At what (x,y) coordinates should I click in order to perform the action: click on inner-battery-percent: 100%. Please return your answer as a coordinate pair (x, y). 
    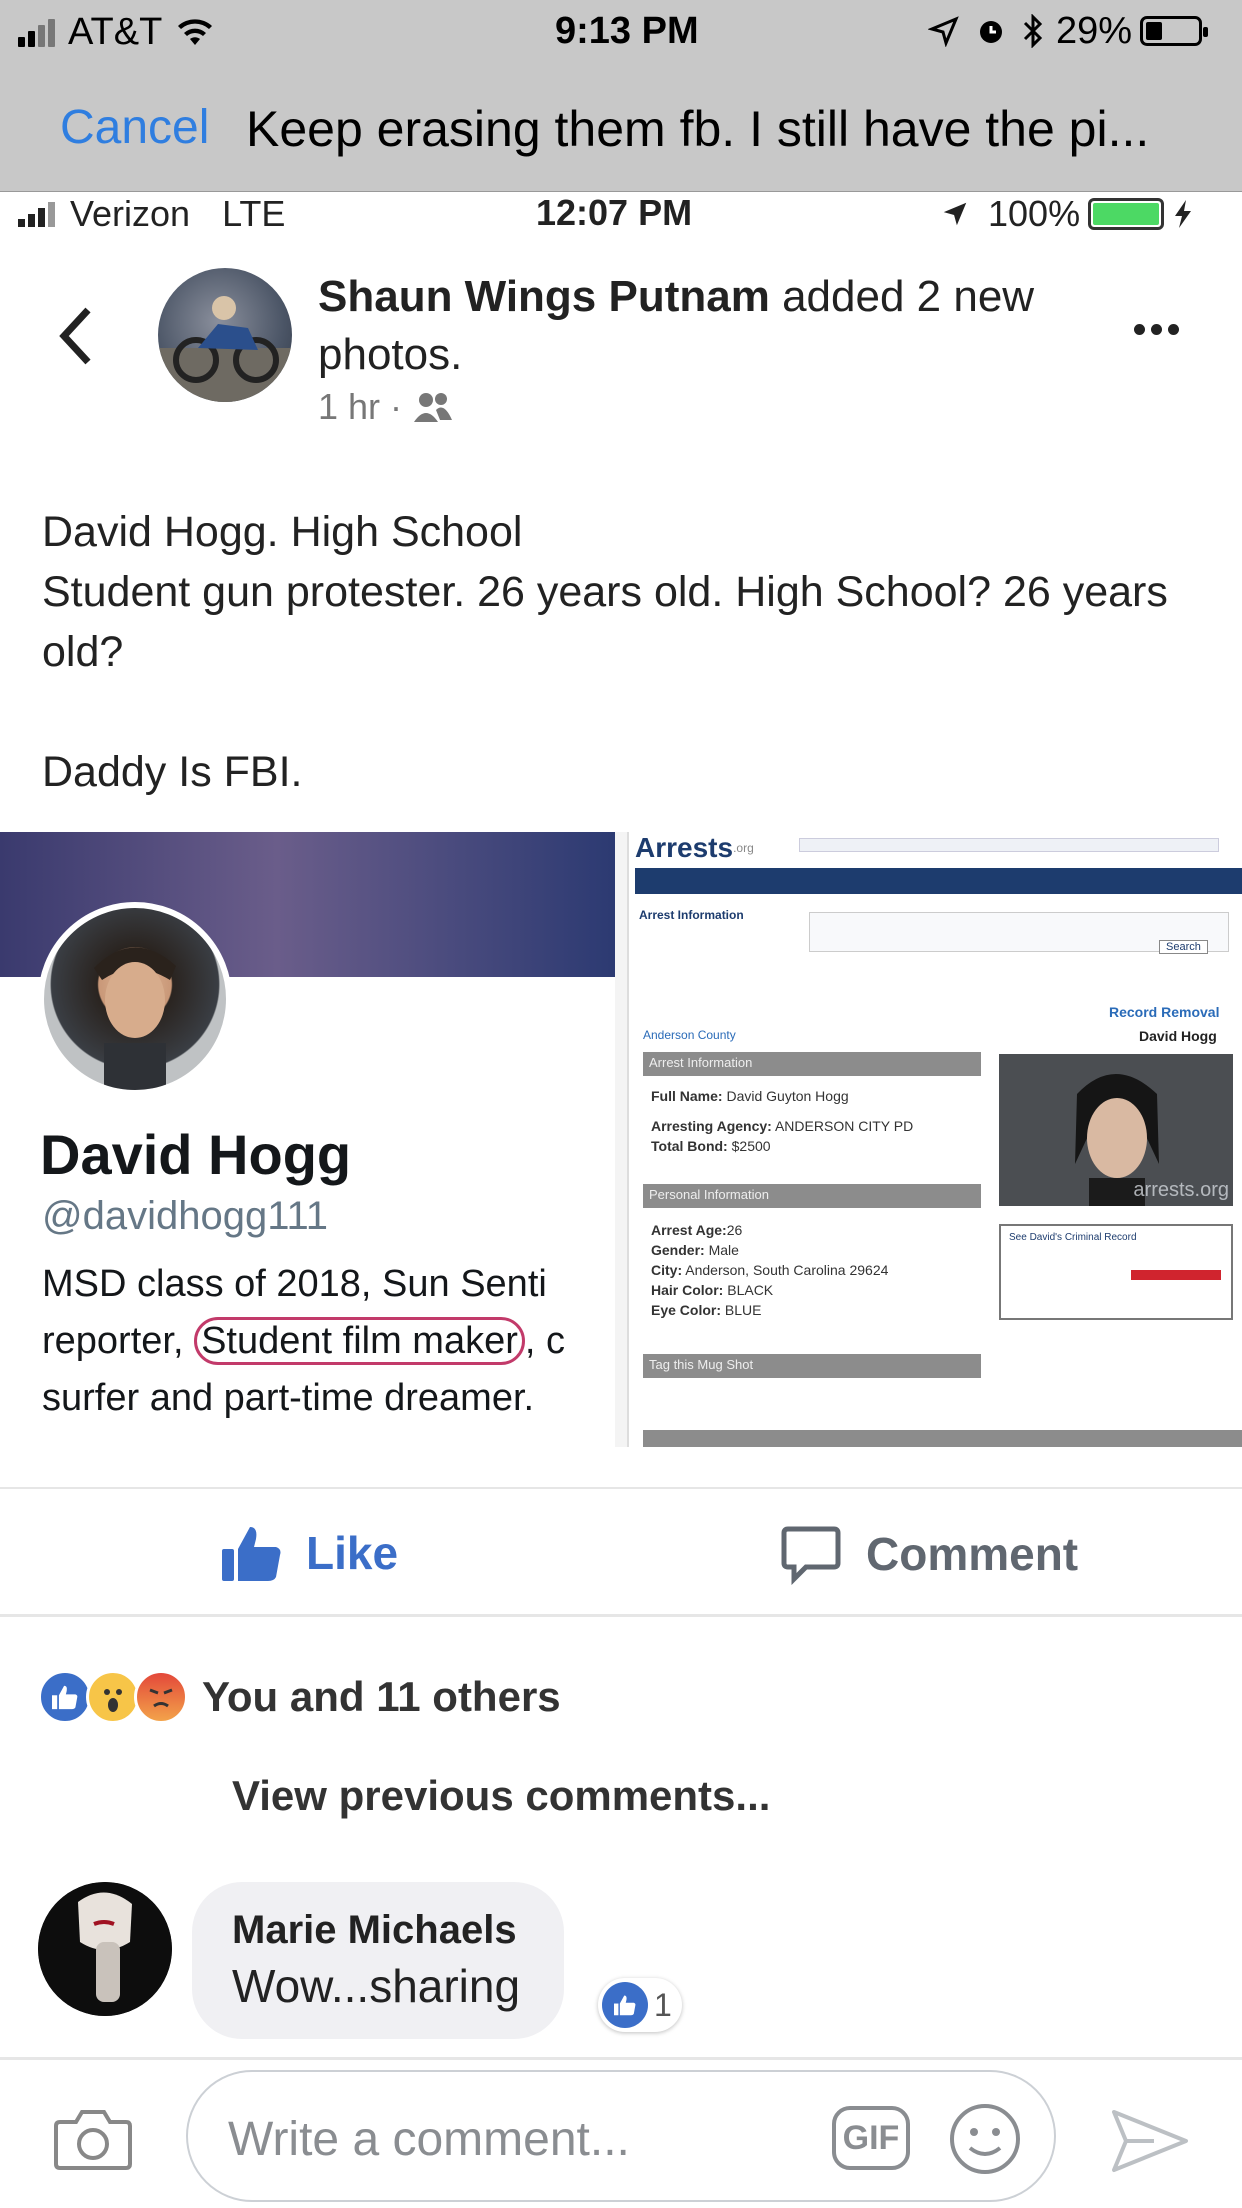
    Looking at the image, I should click on (1034, 213).